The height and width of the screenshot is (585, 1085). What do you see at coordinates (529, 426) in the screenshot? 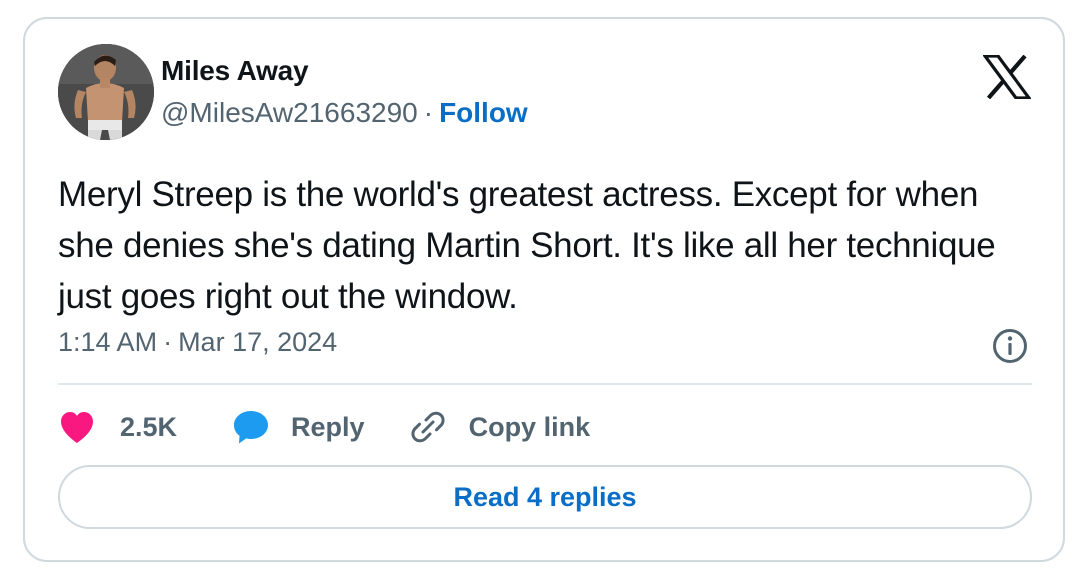
I see `copy-link-label: Copy link` at bounding box center [529, 426].